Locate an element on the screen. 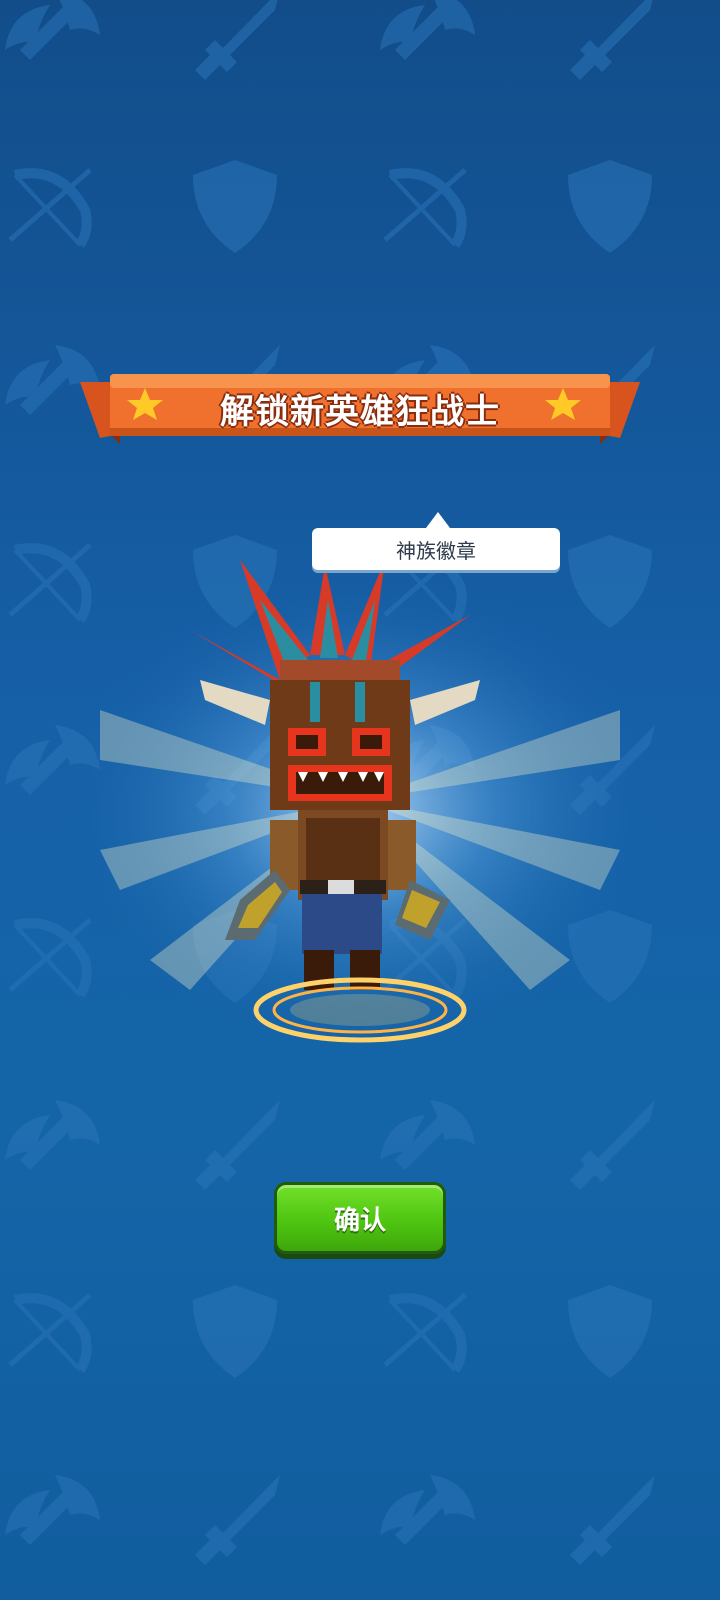 The height and width of the screenshot is (1600, 720). tooltip-arrow is located at coordinates (438, 520).